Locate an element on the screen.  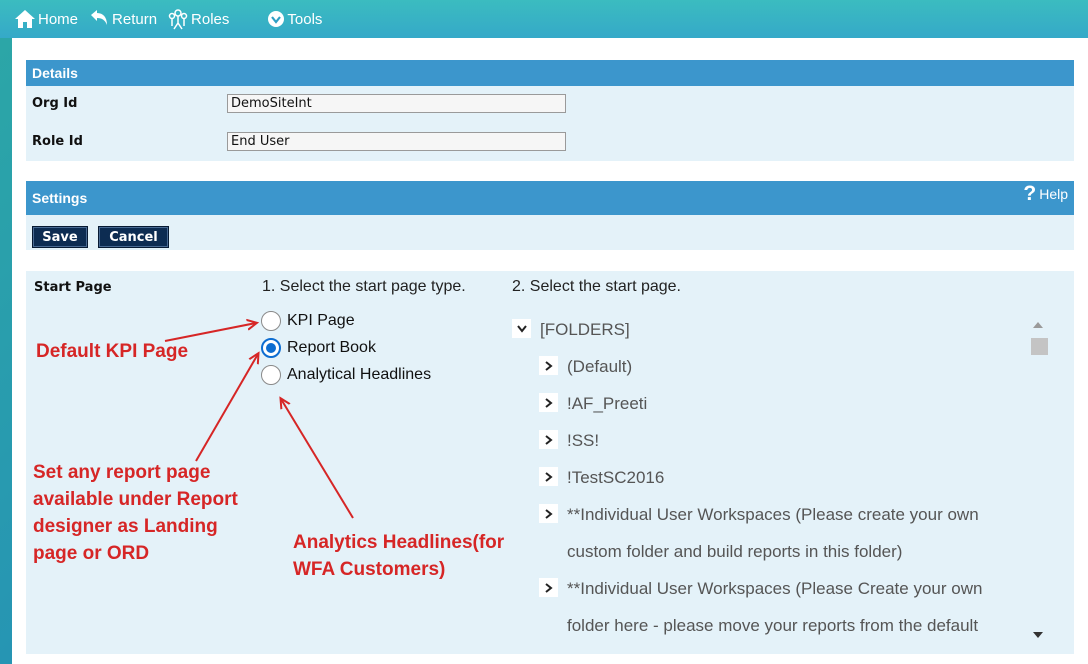
org-id-field: DemoSiteInt is located at coordinates (396, 103).